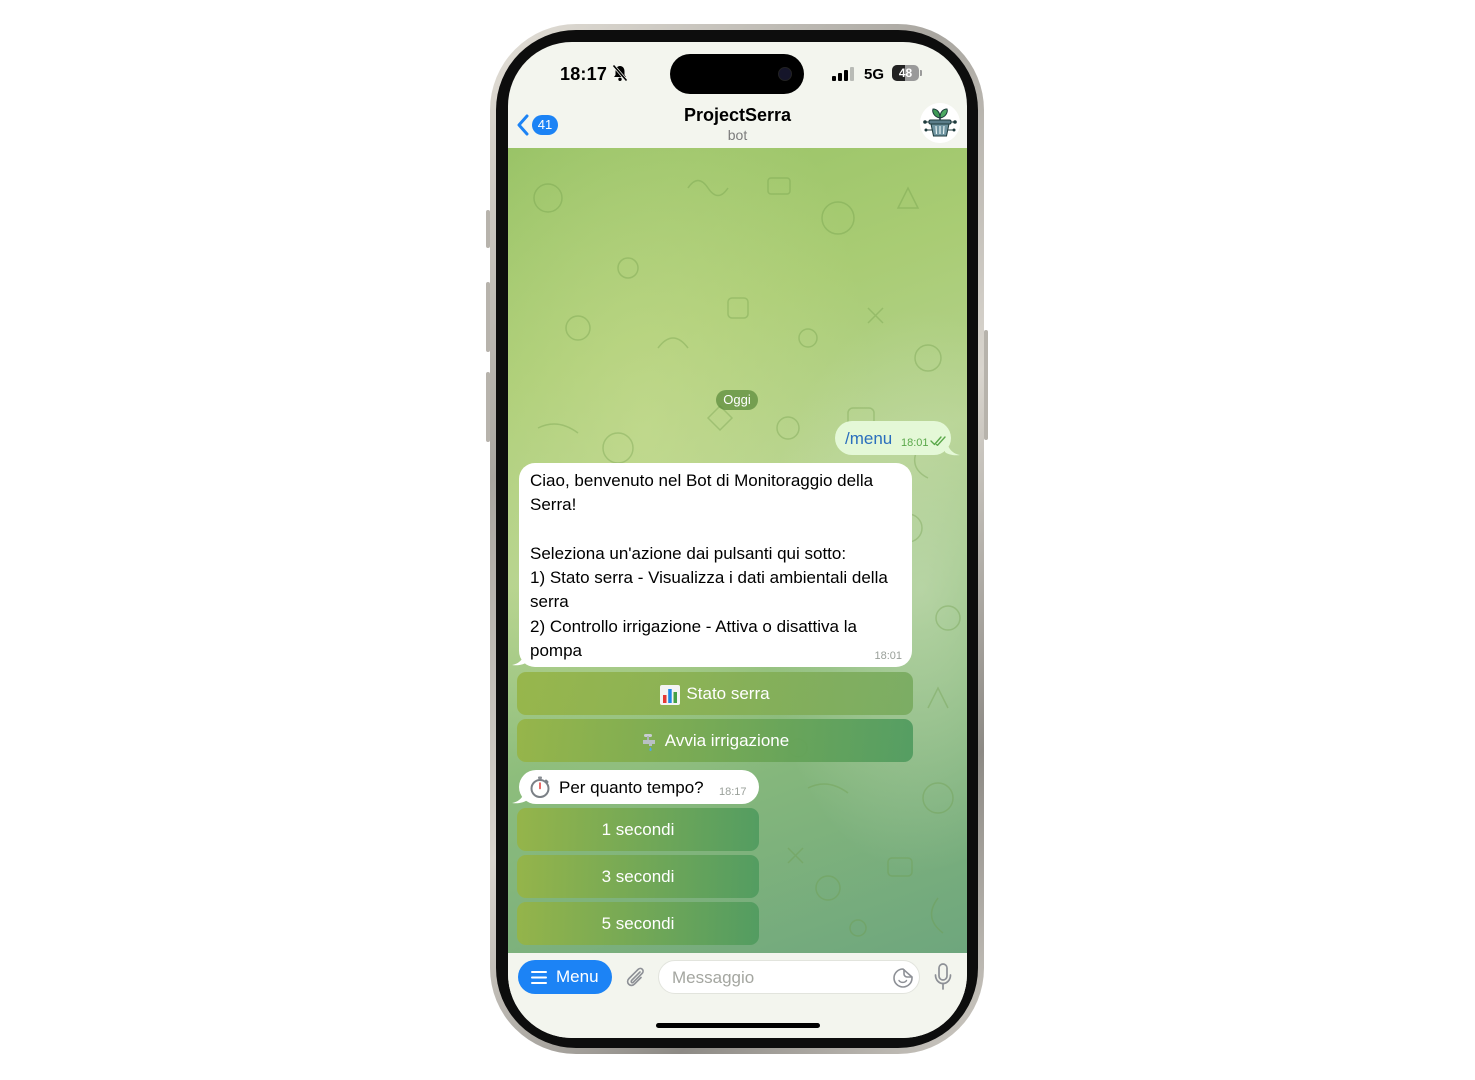 This screenshot has height=1080, width=1475. What do you see at coordinates (938, 441) in the screenshot?
I see `double-check-icon` at bounding box center [938, 441].